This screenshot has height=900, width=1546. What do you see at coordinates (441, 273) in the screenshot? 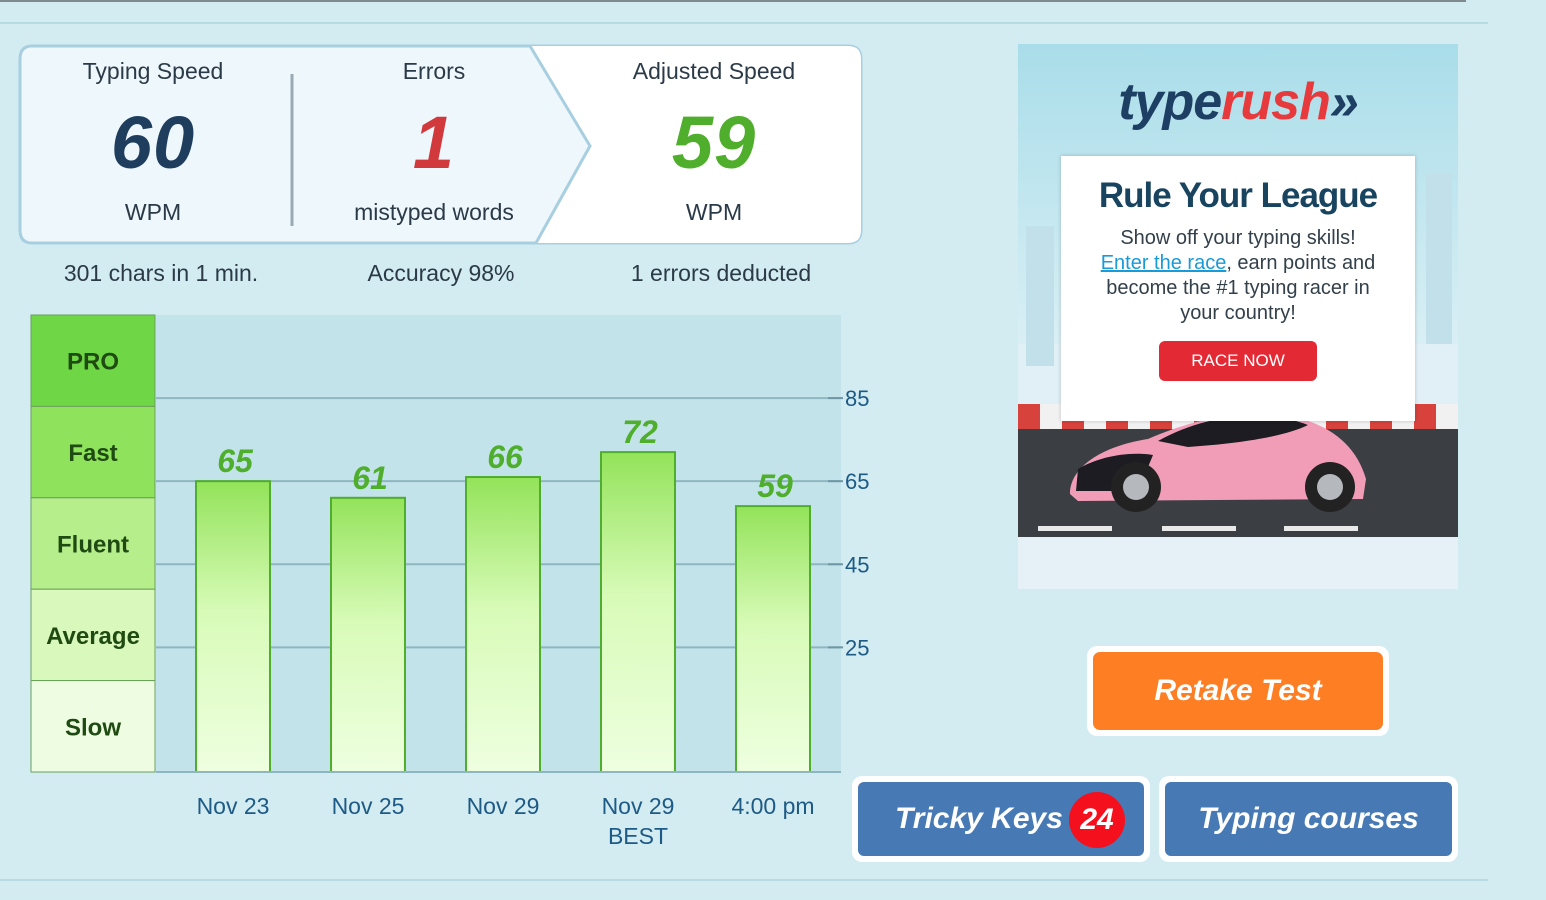
I see `accuracy-summary: Accuracy 98%` at bounding box center [441, 273].